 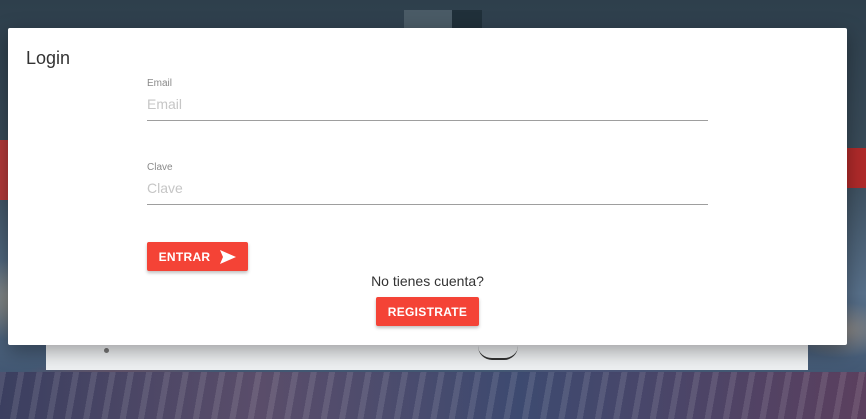 I want to click on clave-label: Clave, so click(x=160, y=167).